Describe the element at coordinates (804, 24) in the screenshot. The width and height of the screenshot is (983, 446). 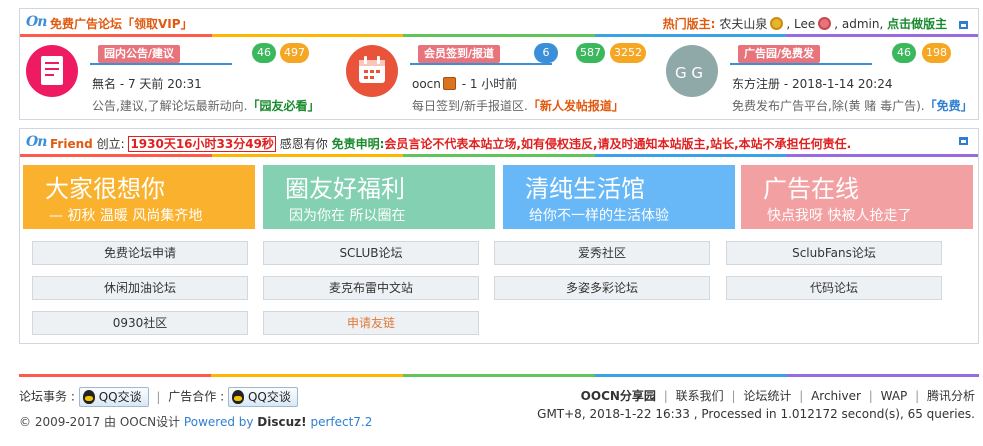
I see `mod-link: Lee` at that location.